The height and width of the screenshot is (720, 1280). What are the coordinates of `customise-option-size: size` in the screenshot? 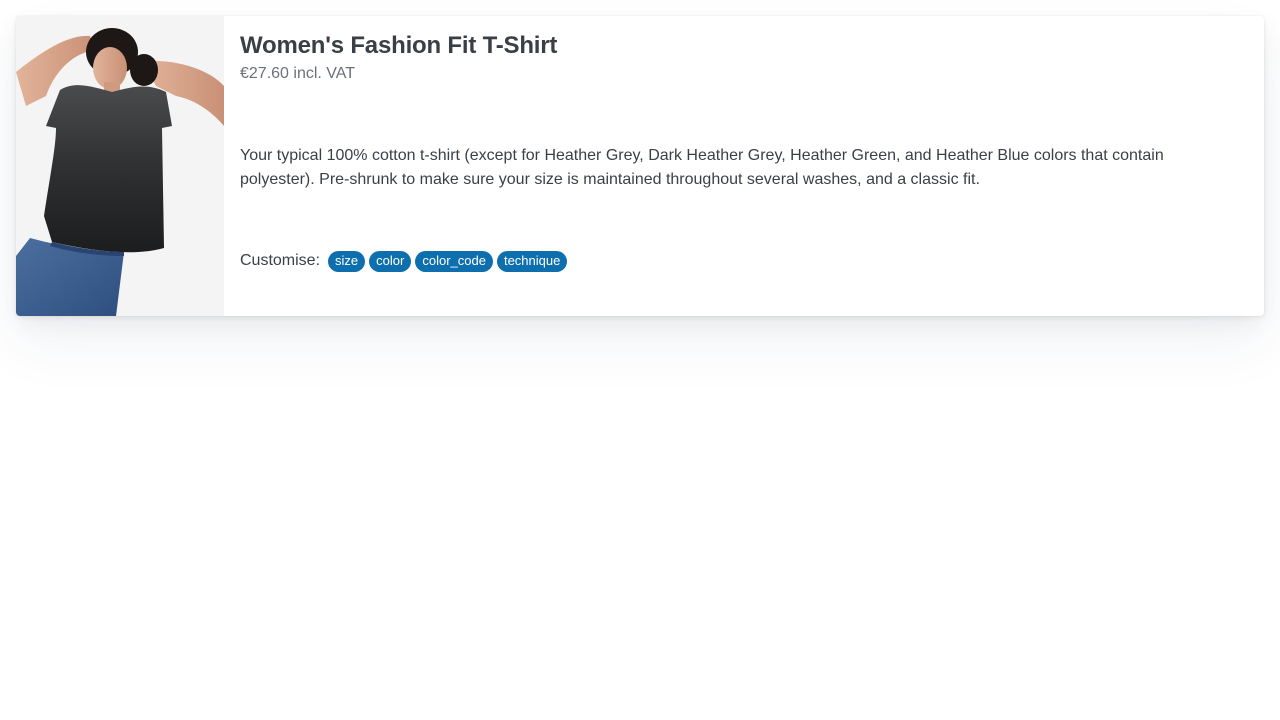 It's located at (347, 261).